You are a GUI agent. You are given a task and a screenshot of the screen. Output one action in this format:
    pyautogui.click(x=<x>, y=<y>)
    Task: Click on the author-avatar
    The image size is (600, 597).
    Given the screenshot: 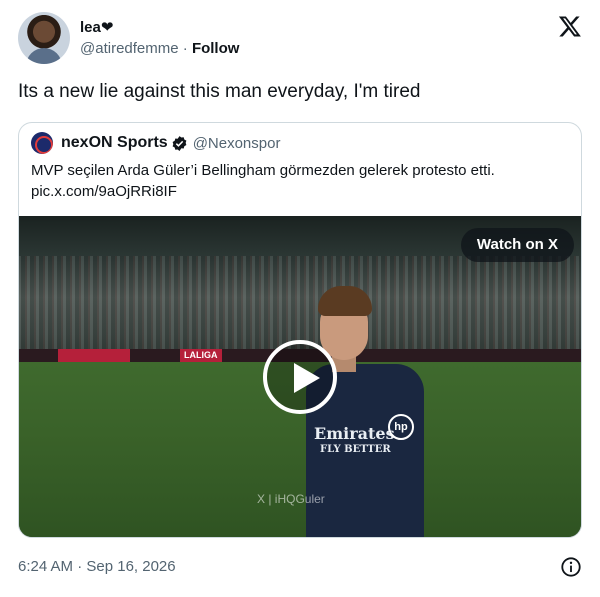 What is the action you would take?
    pyautogui.click(x=44, y=38)
    